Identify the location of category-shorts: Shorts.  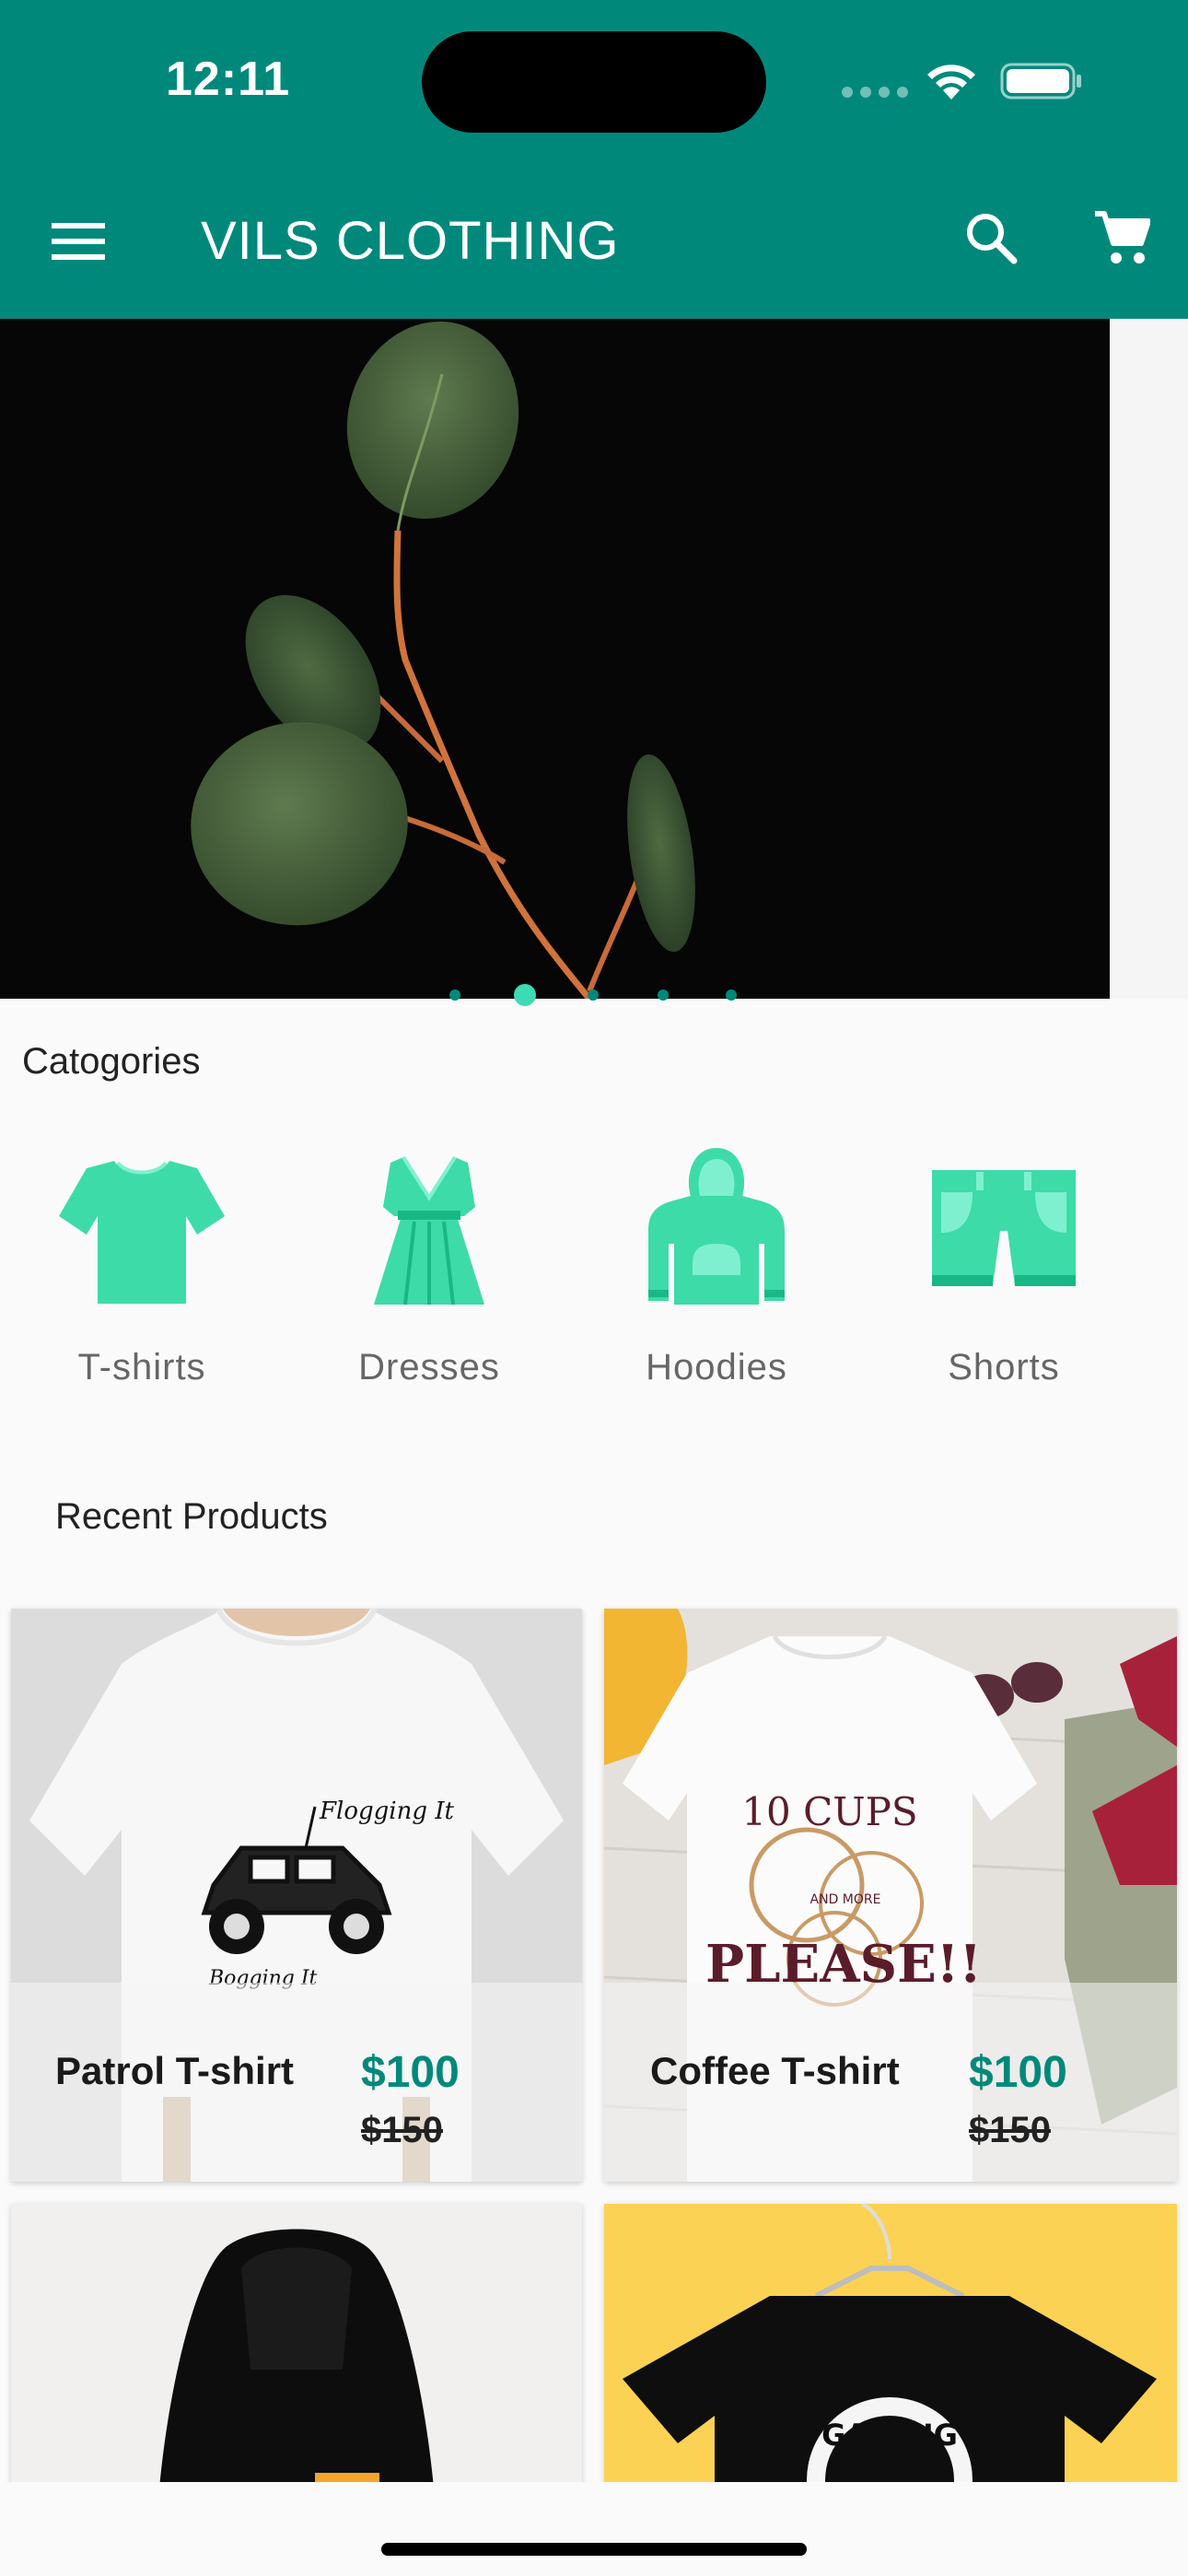
(1004, 1271).